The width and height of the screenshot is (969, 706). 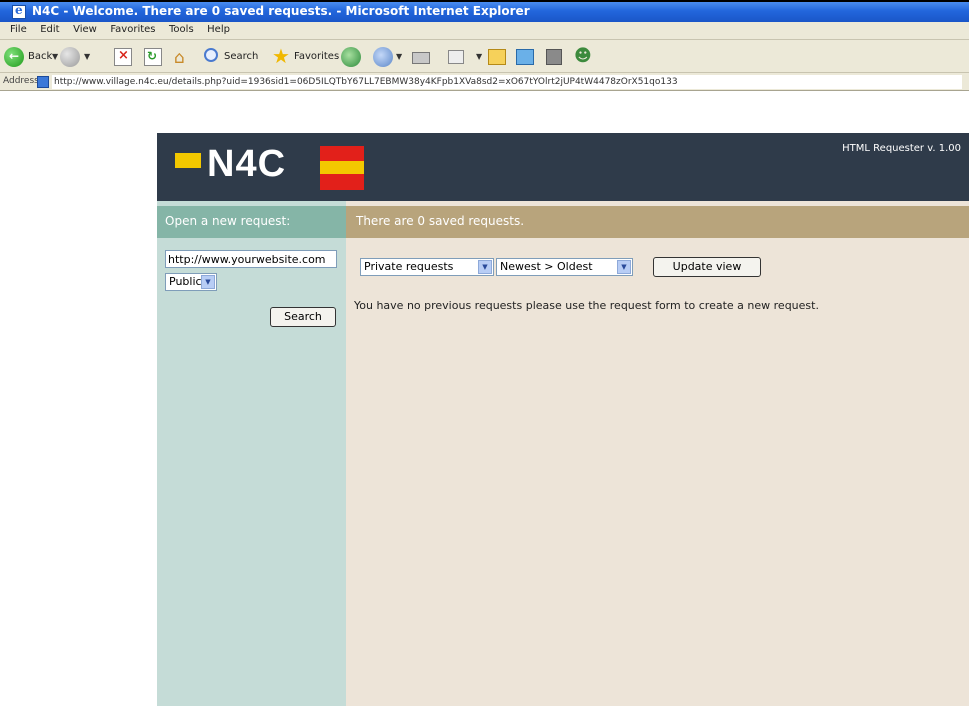 I want to click on search-toolbar-button: Search, so click(x=236, y=57).